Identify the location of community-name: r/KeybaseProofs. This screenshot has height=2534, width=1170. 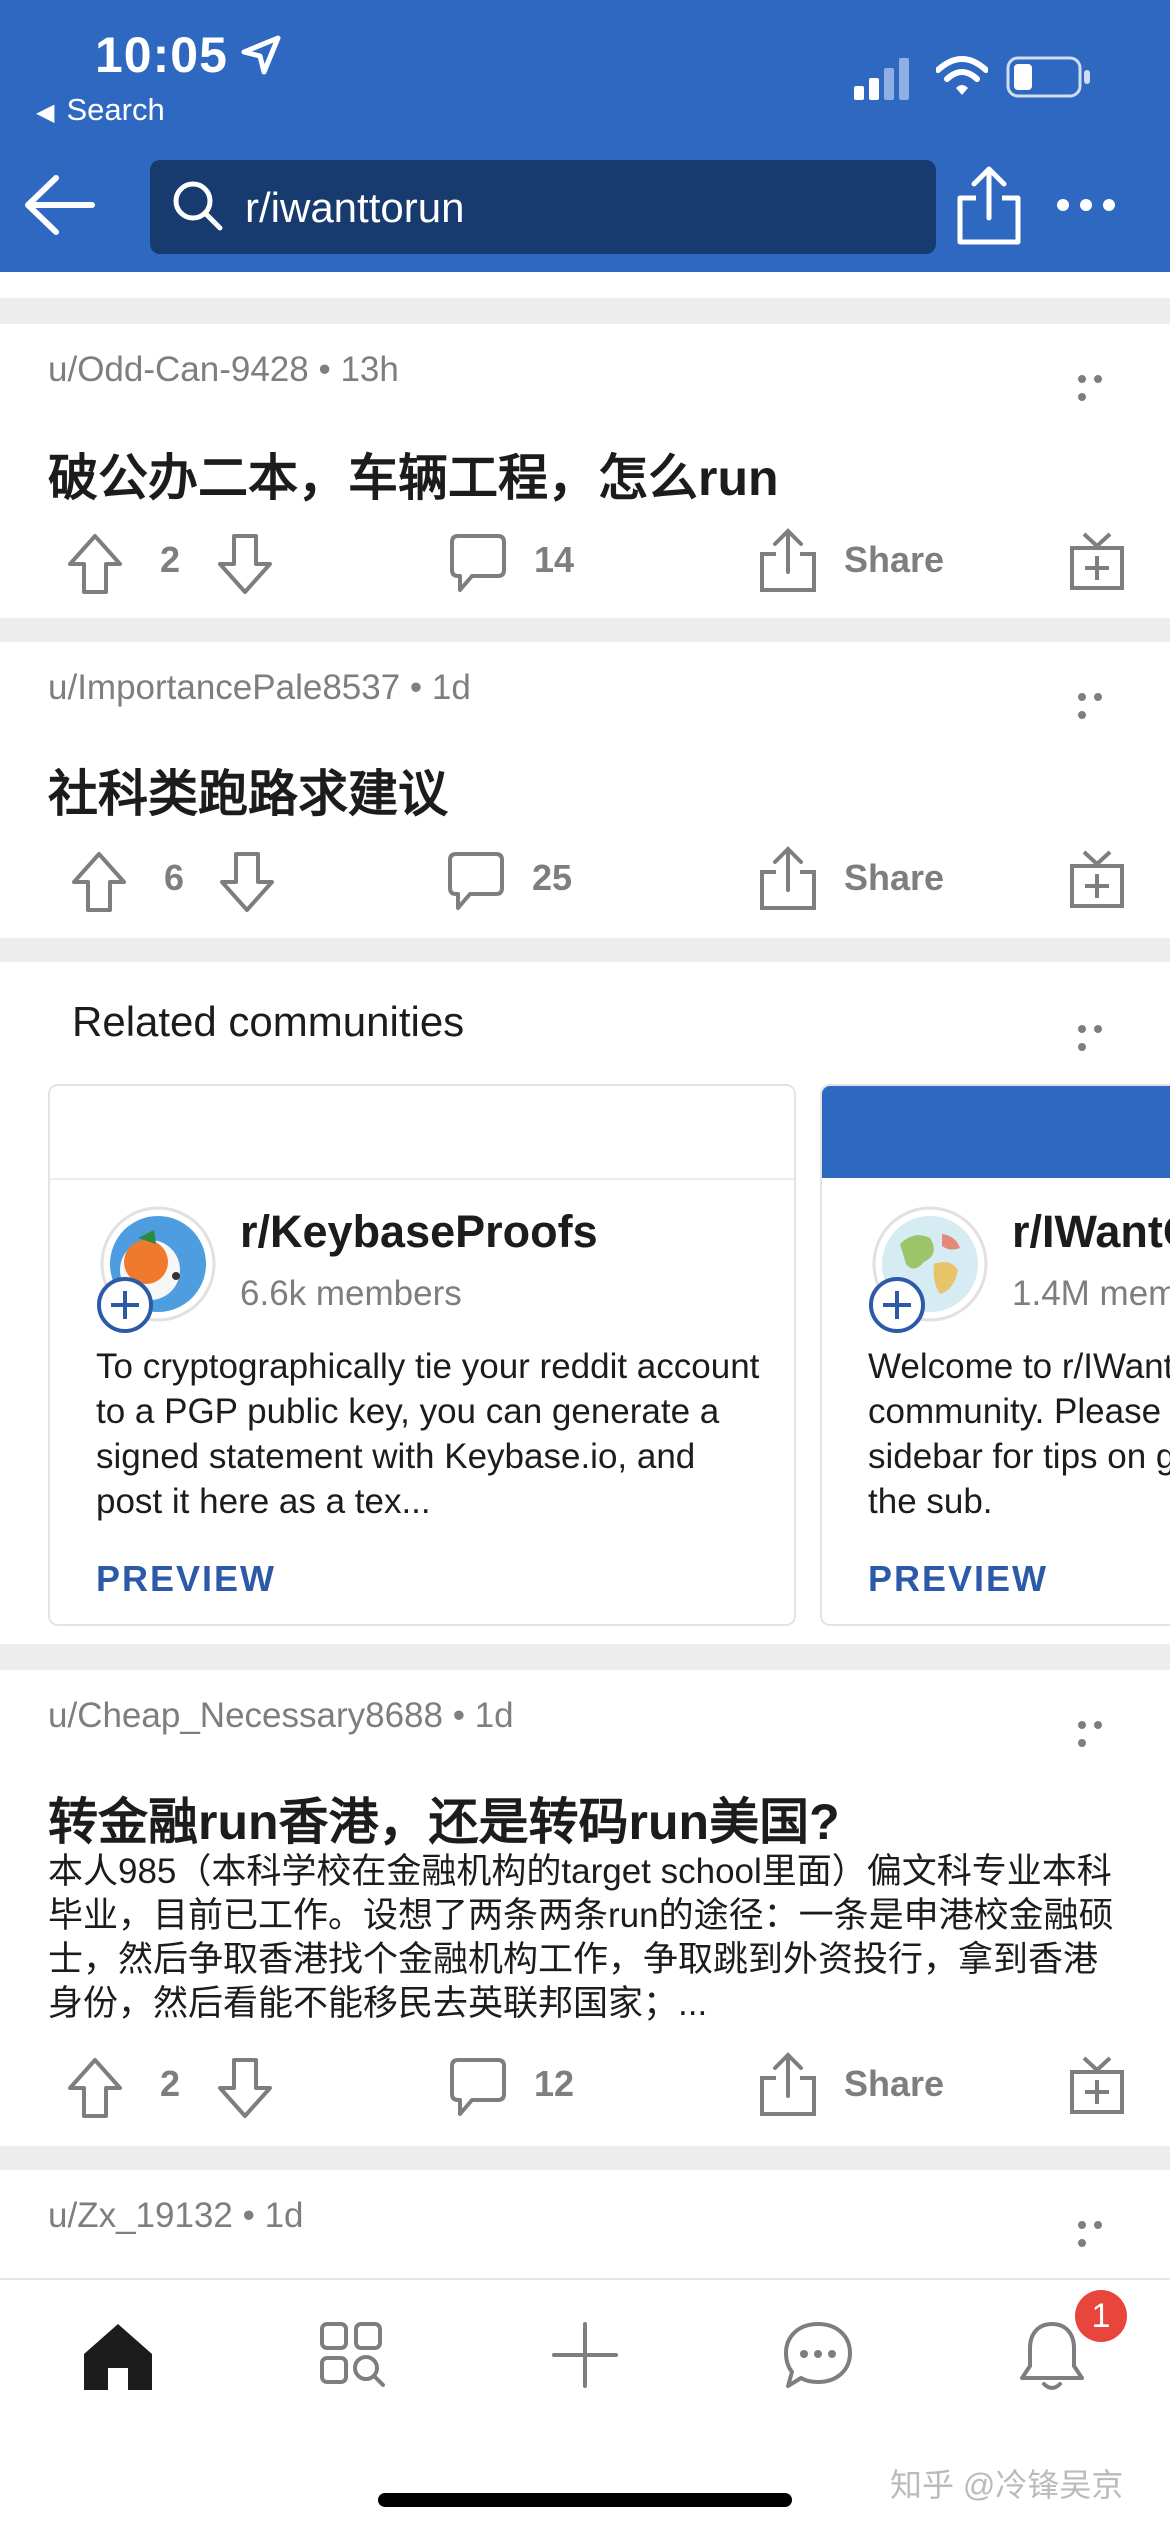
(419, 1232).